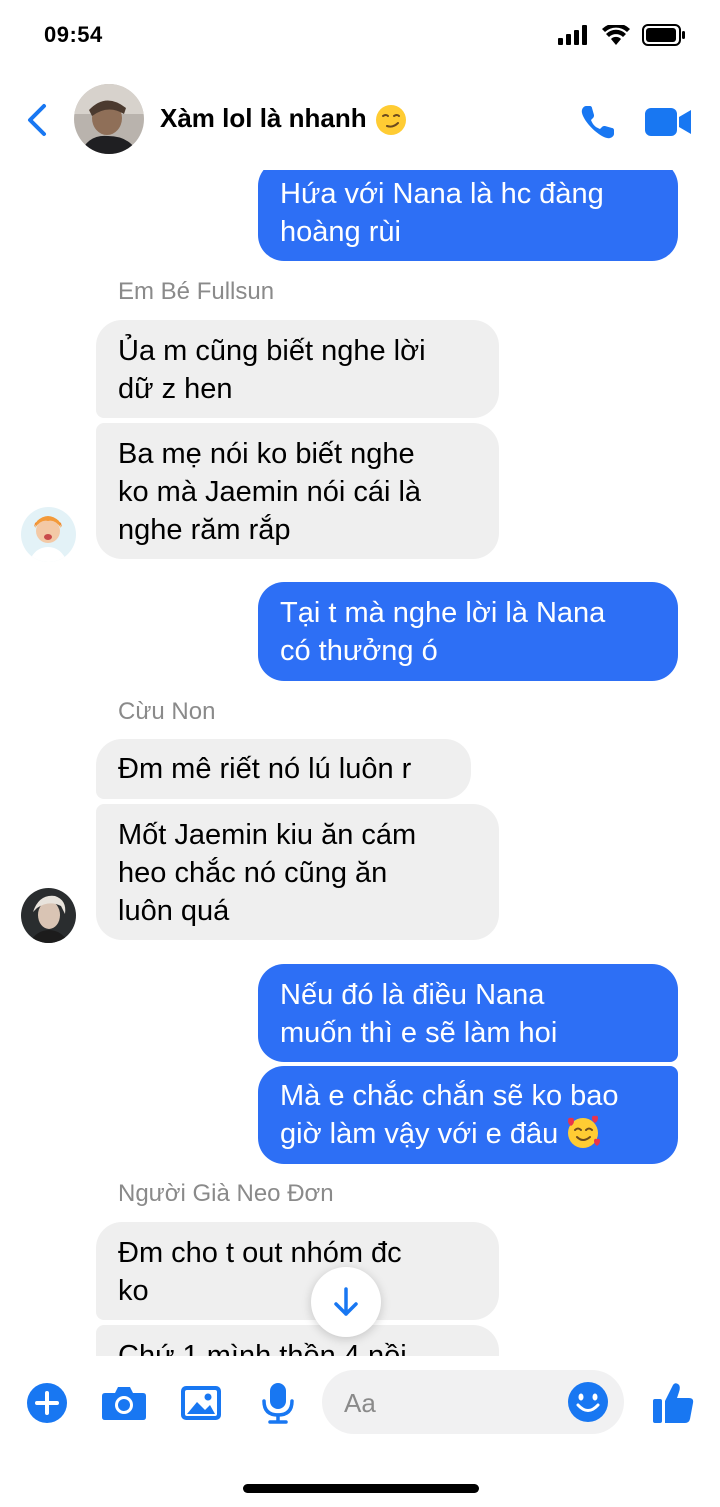 This screenshot has width=720, height=1507. What do you see at coordinates (260, 1253) in the screenshot?
I see `message-line: Đm cho t out nhóm đc` at bounding box center [260, 1253].